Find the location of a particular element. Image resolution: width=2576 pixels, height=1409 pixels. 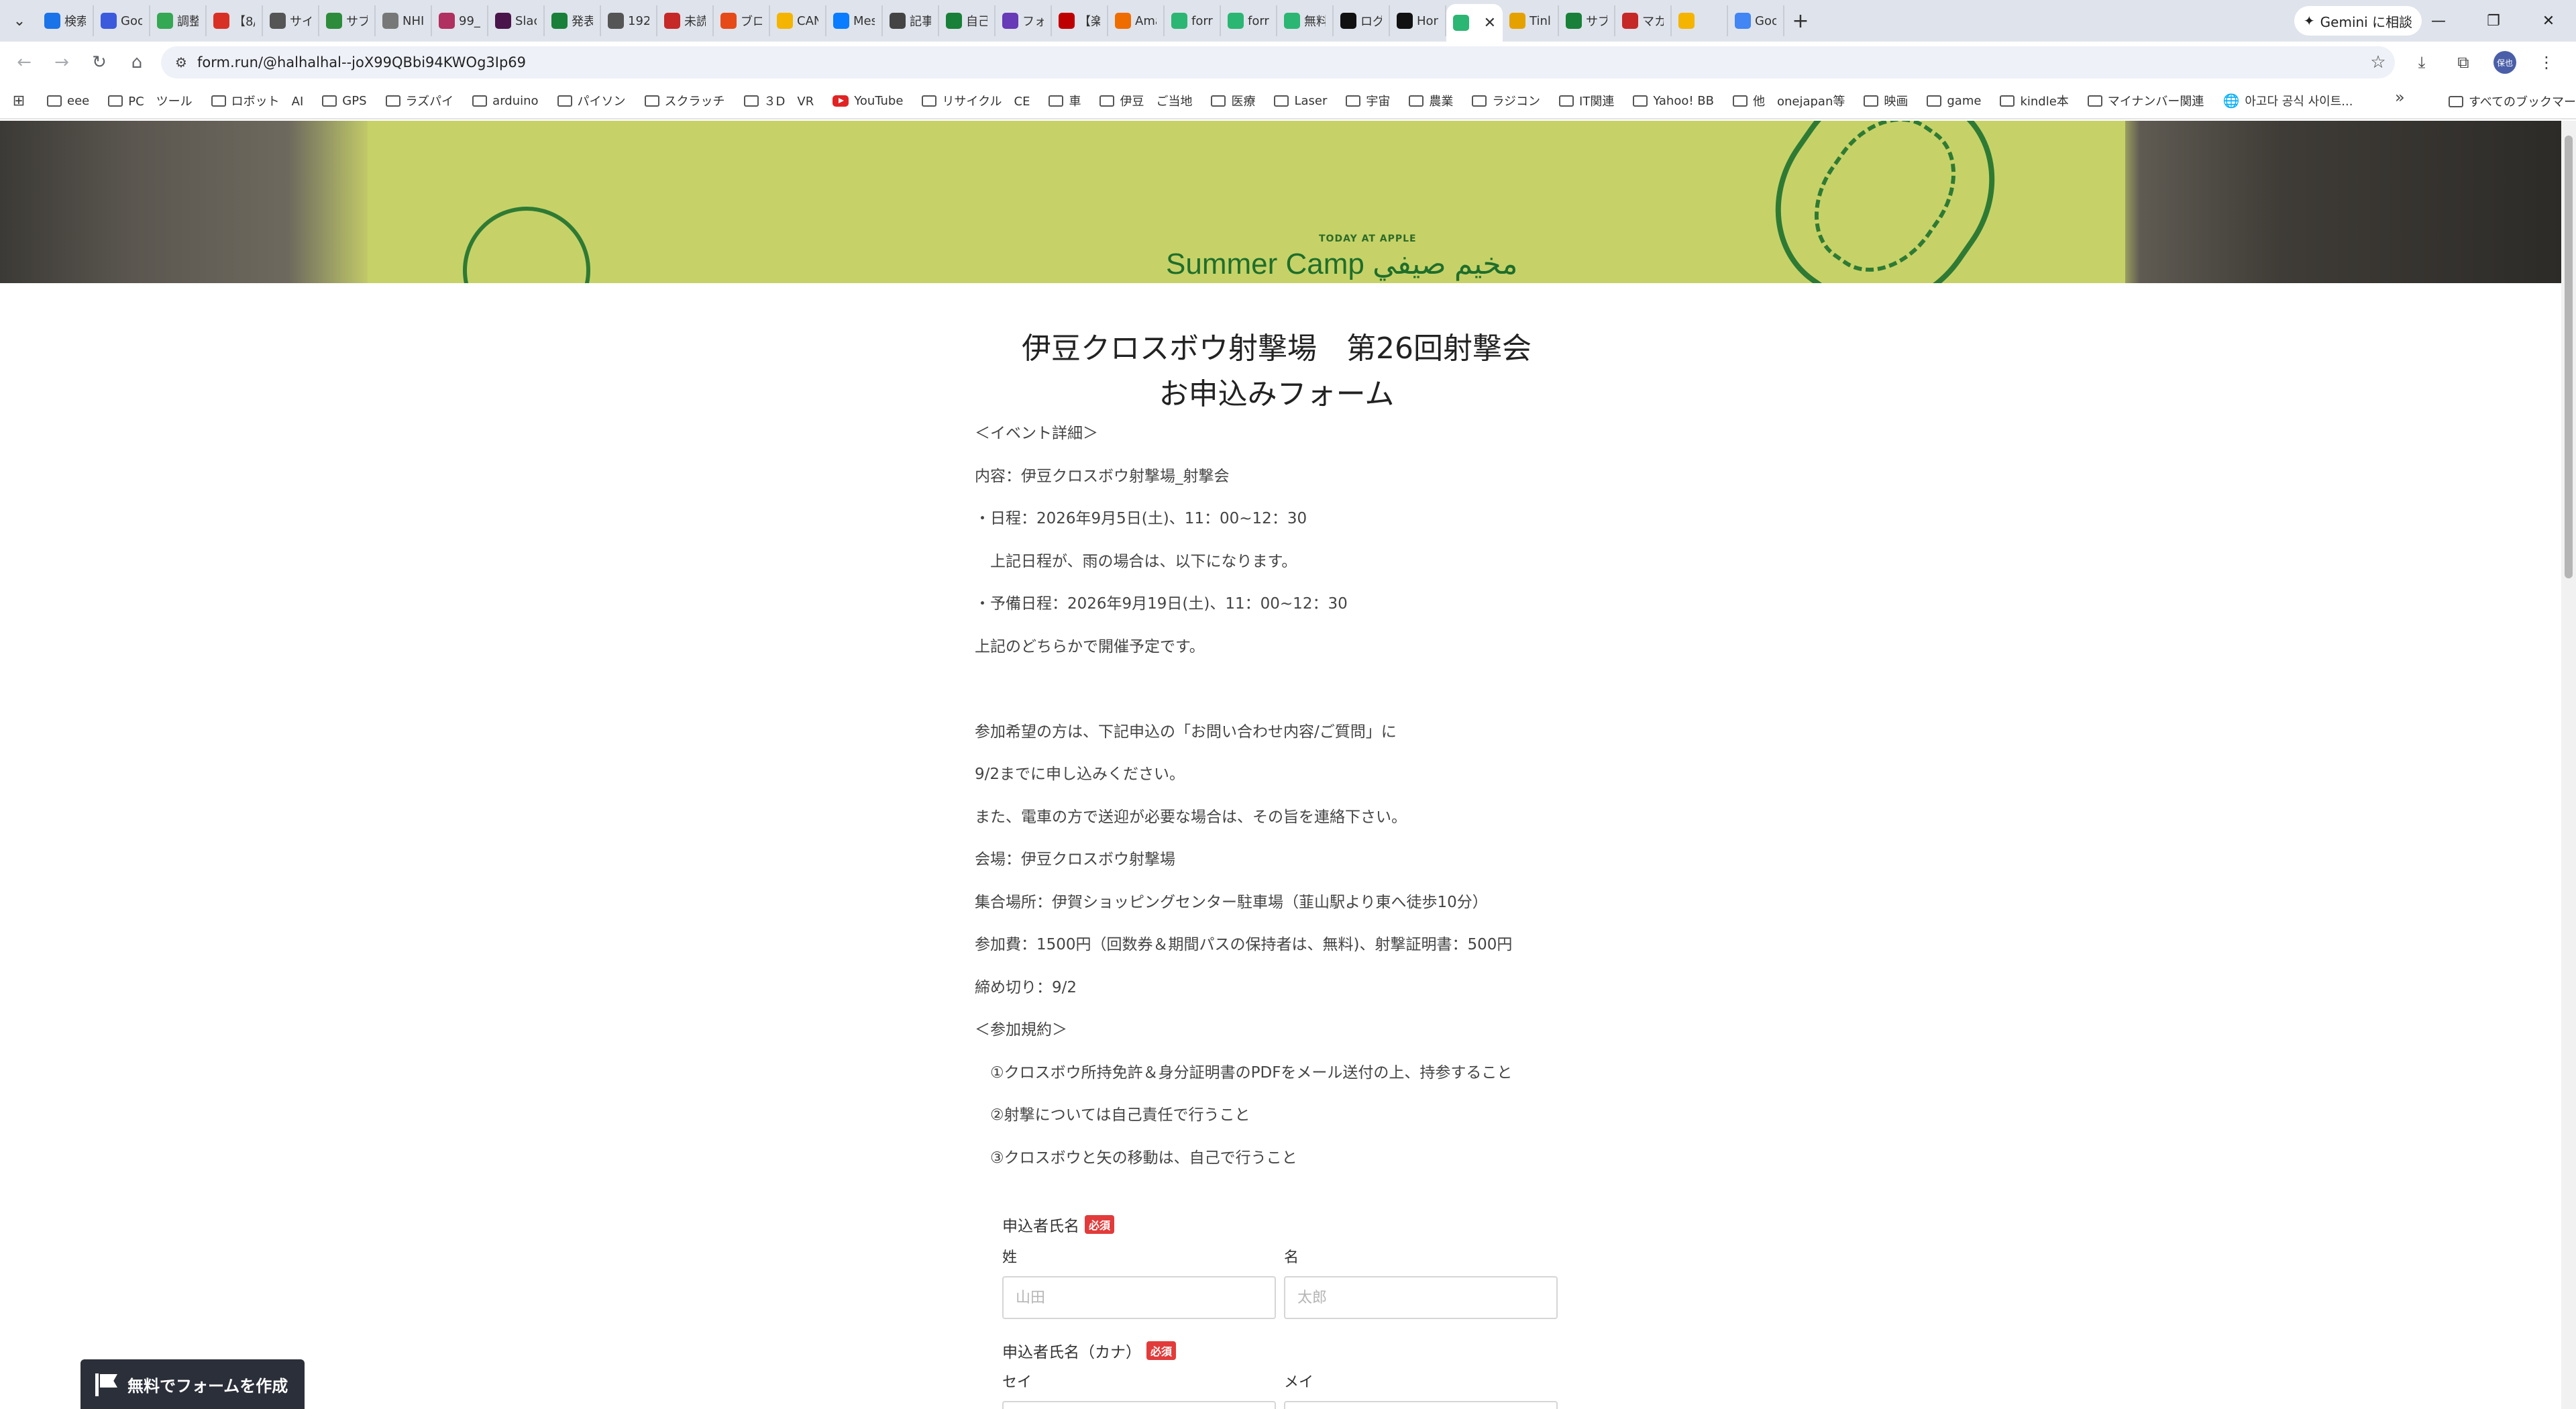

tab: 自己 is located at coordinates (967, 20).